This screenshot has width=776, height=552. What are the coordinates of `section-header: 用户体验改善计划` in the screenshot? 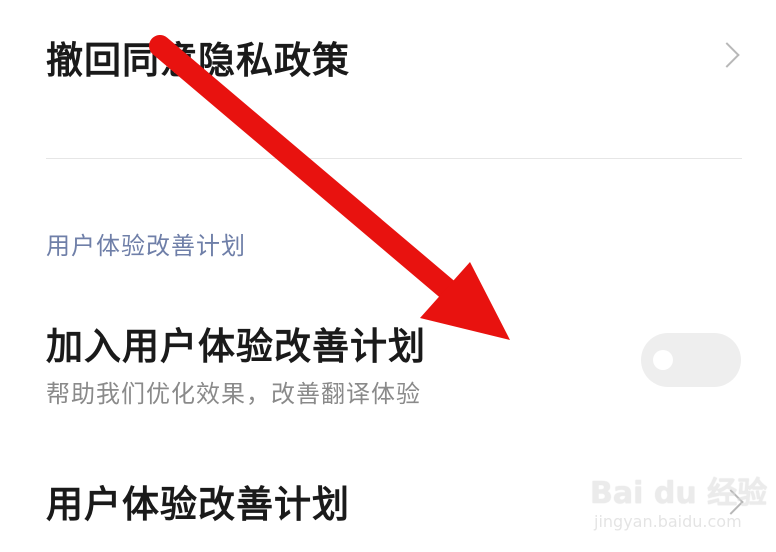 It's located at (146, 246).